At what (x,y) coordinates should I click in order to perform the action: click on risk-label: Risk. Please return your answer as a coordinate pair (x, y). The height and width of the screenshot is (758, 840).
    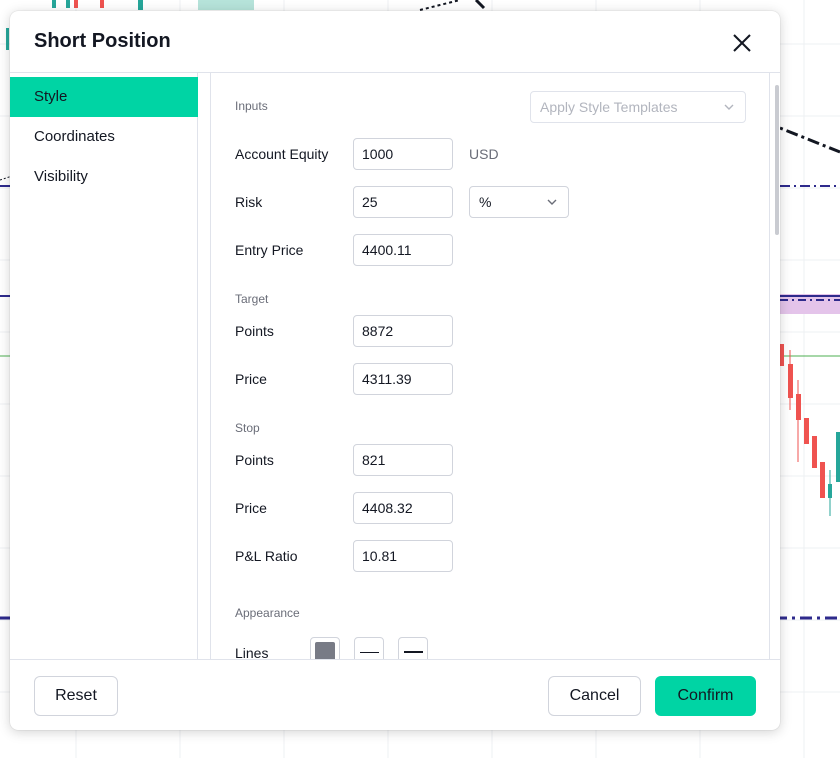
    Looking at the image, I should click on (249, 202).